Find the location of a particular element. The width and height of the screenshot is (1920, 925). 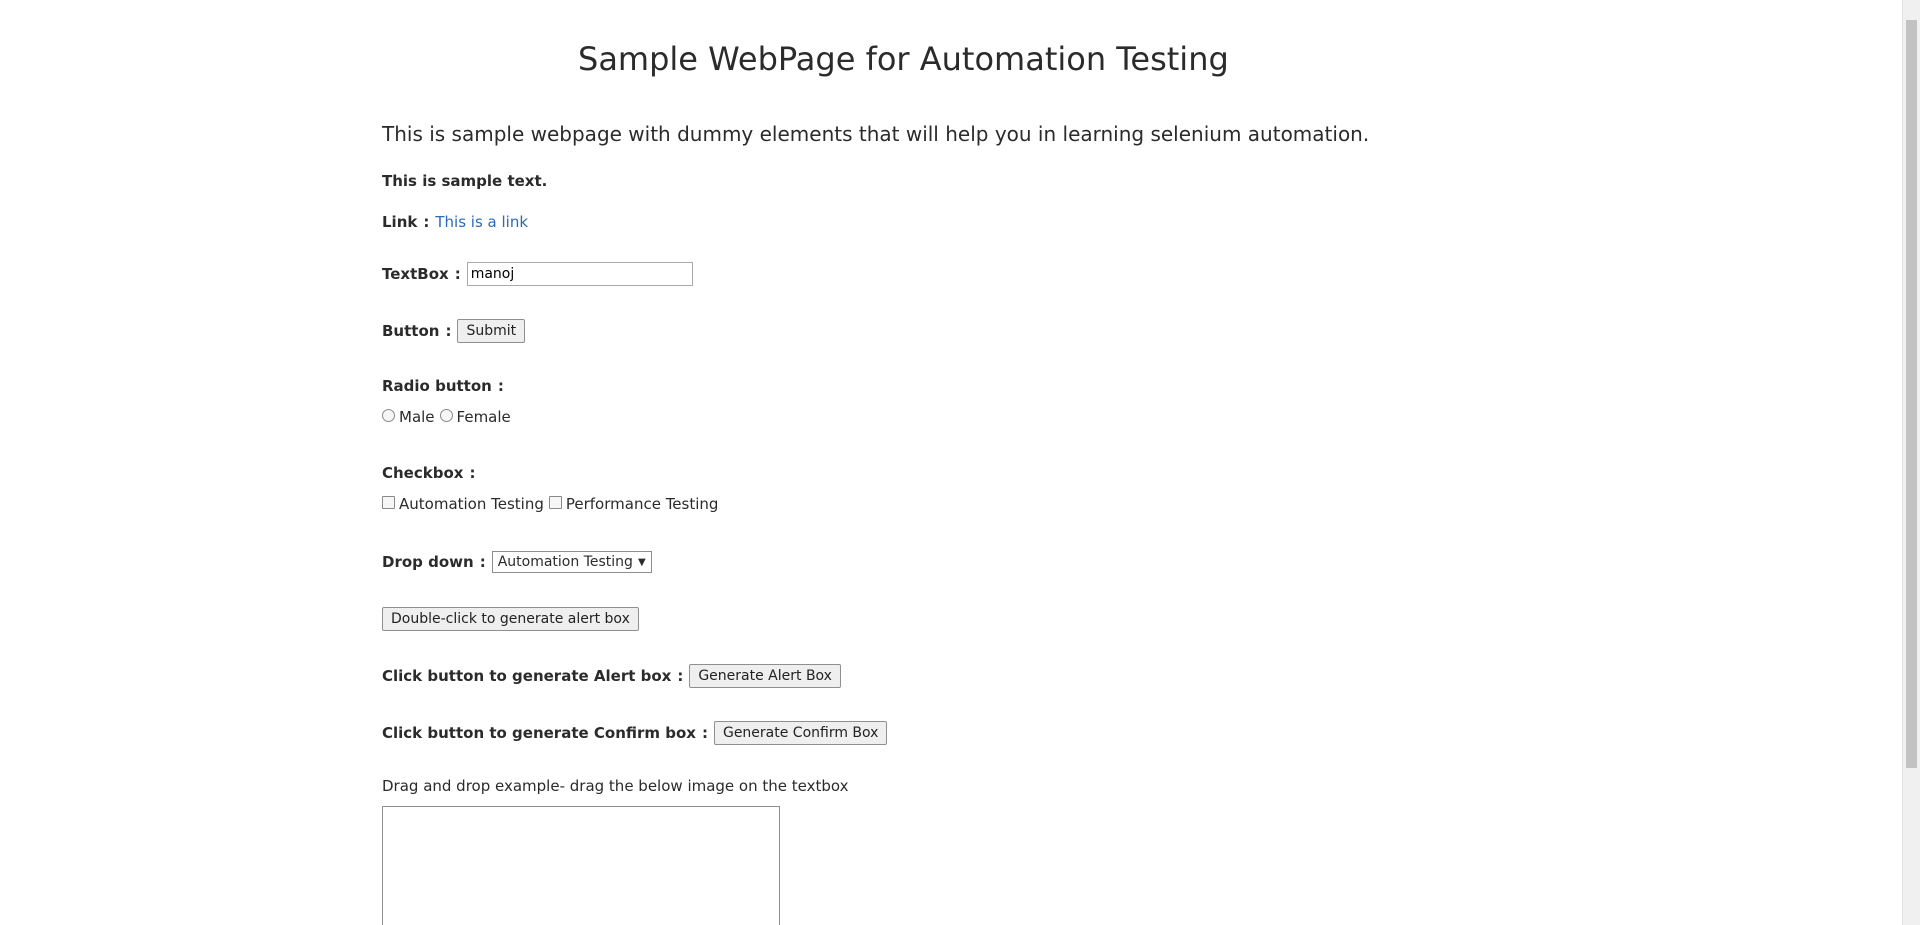

link-row: Link : This is a link is located at coordinates (455, 222).